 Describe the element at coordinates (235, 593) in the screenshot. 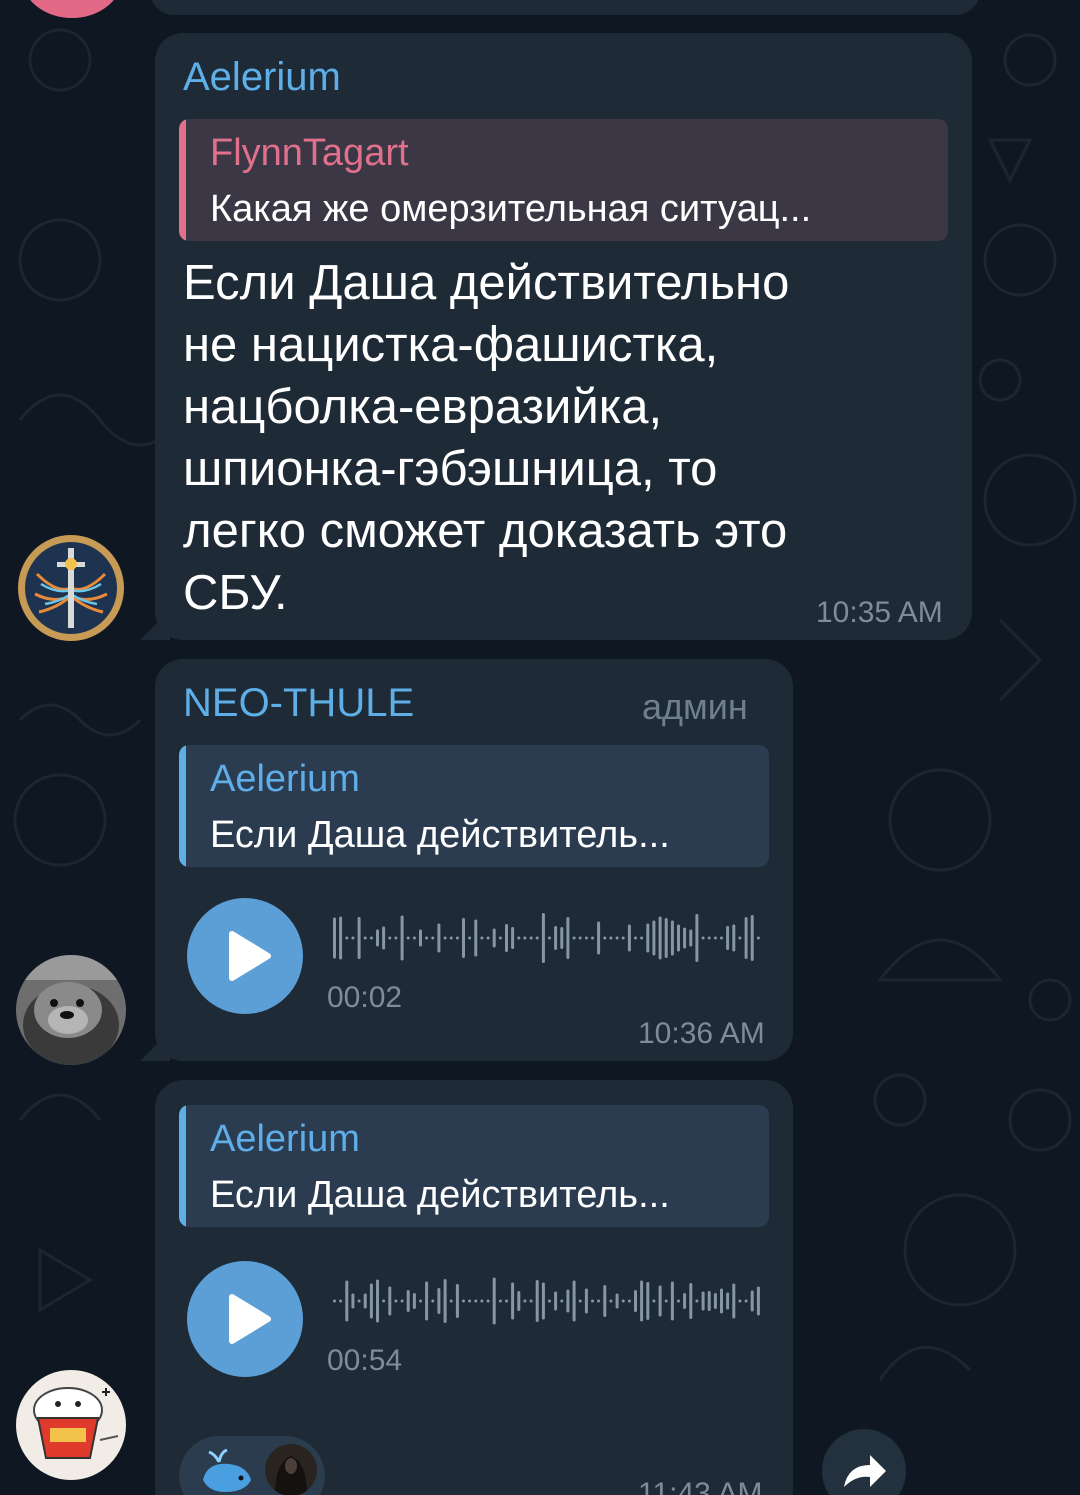

I see `message-line: СБУ.` at that location.